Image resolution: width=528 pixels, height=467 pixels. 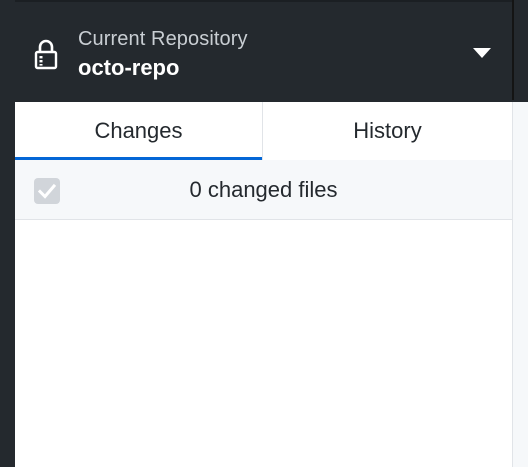 I want to click on tab-history-label: History, so click(x=387, y=130).